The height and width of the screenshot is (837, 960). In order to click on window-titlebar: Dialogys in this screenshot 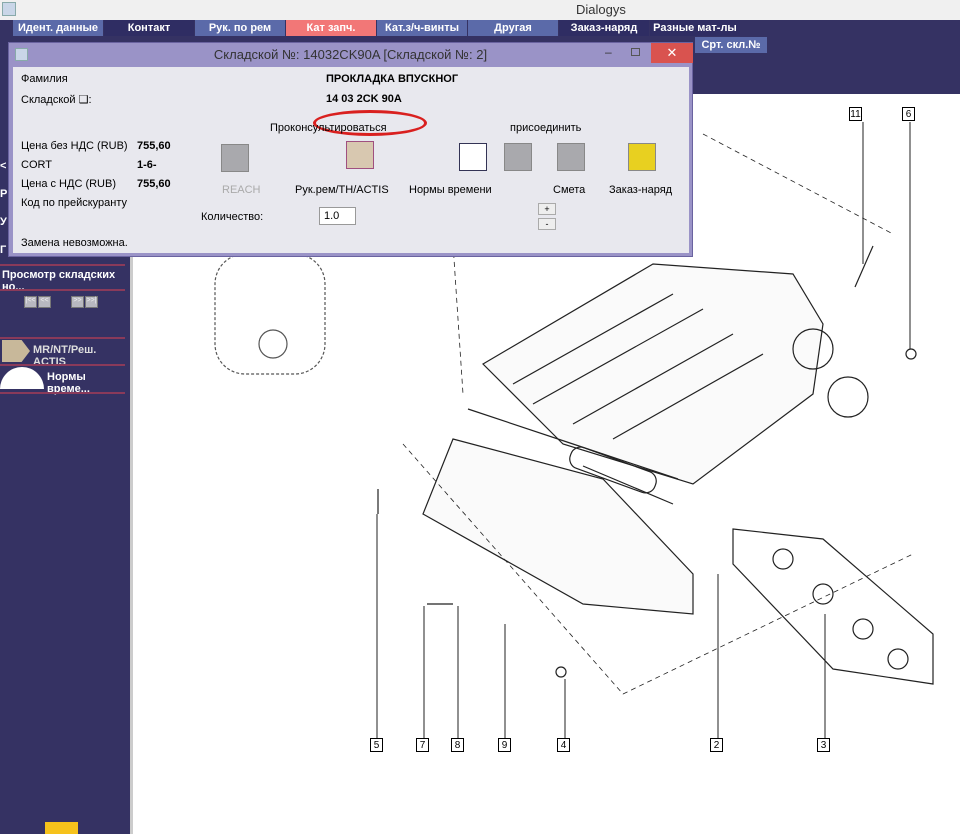, I will do `click(480, 10)`.